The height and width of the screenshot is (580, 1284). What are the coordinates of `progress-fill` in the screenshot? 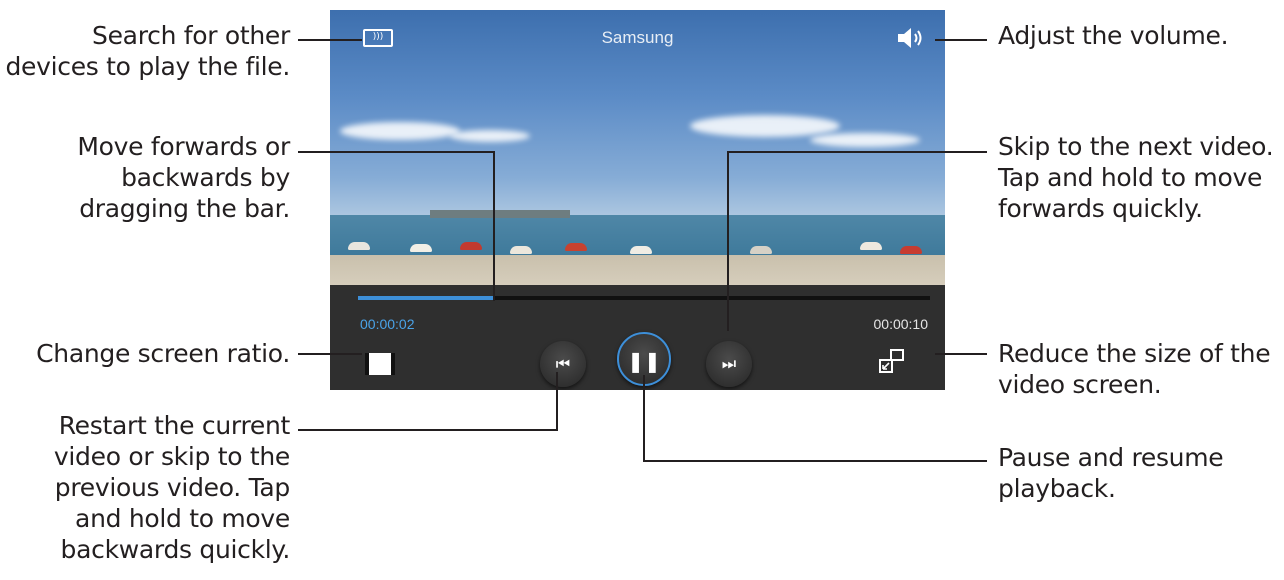 It's located at (427, 298).